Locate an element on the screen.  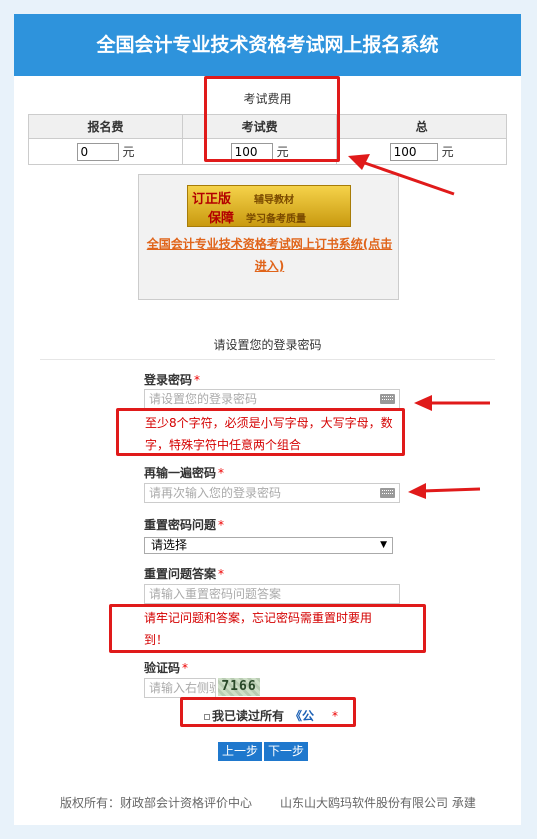
prev-button: 上一步 is located at coordinates (240, 751).